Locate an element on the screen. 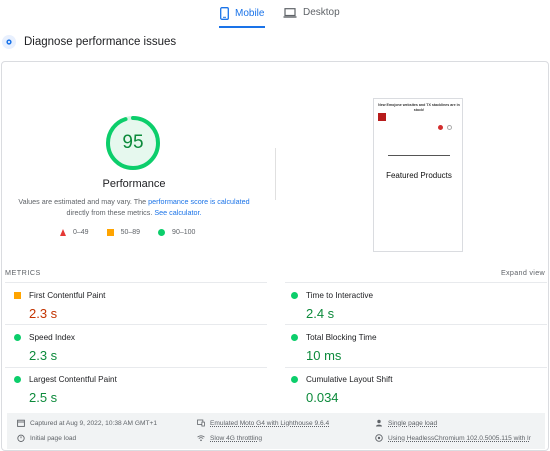 This screenshot has height=451, width=550. expand-view-toggle: Expand view is located at coordinates (523, 272).